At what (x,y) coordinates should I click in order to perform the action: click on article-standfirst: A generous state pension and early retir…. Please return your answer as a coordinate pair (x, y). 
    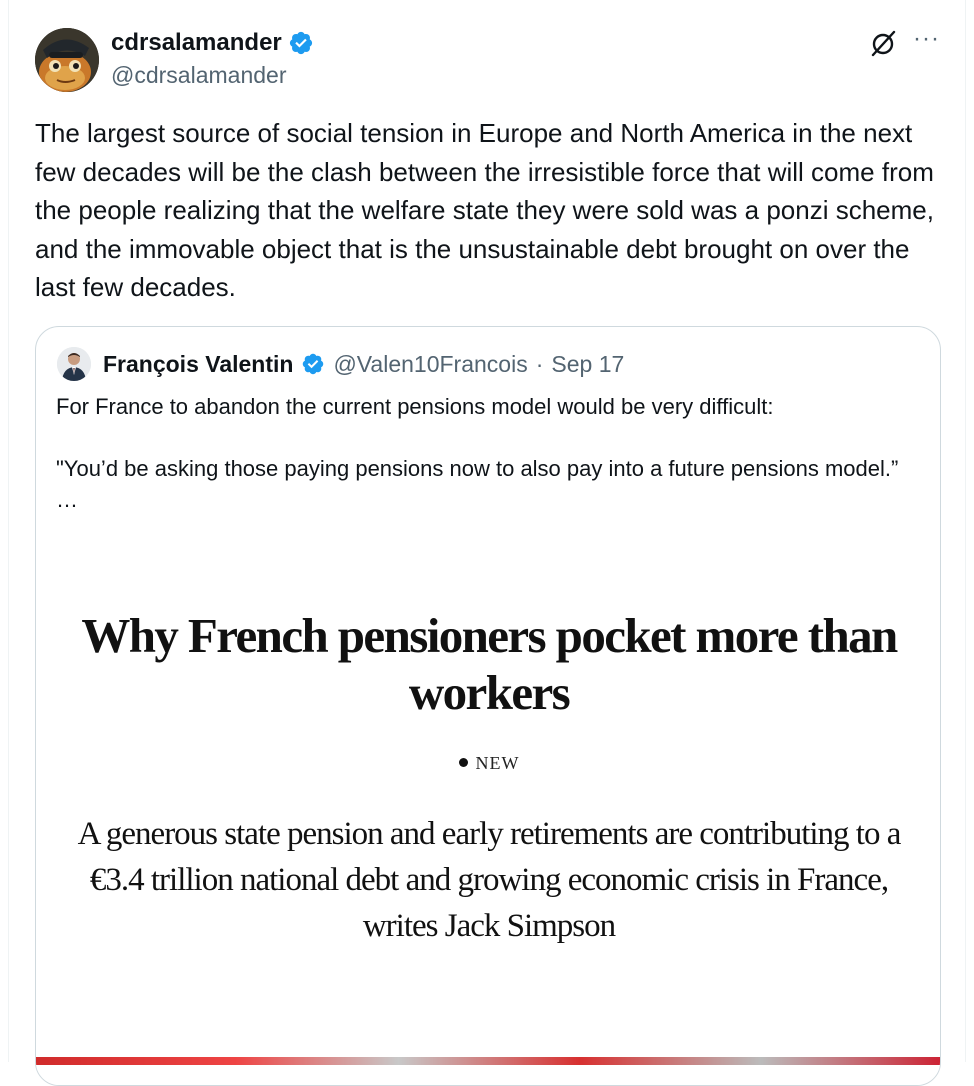
    Looking at the image, I should click on (489, 880).